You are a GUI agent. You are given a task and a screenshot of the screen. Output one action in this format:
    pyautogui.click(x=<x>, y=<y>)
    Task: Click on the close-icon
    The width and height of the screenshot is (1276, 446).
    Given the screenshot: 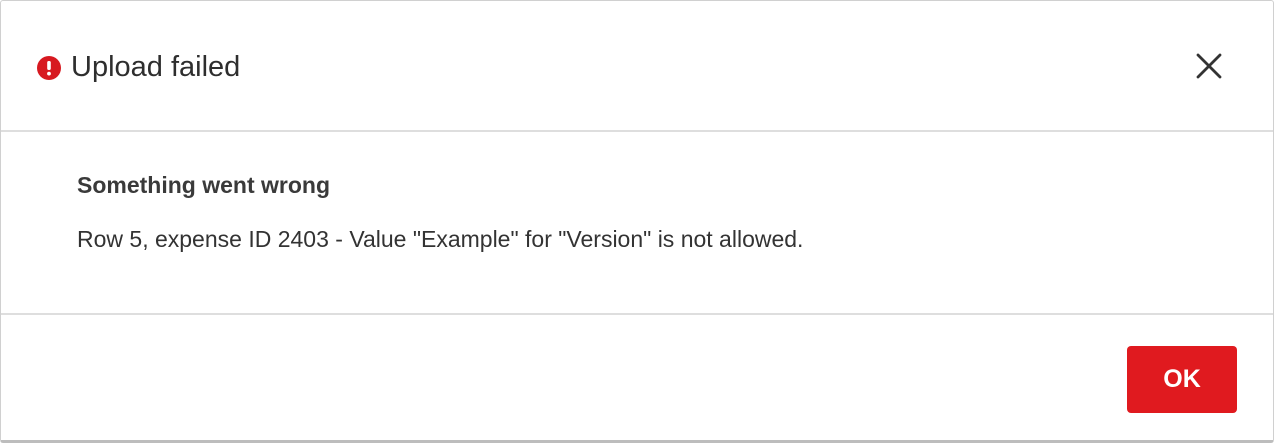 What is the action you would take?
    pyautogui.click(x=1209, y=68)
    